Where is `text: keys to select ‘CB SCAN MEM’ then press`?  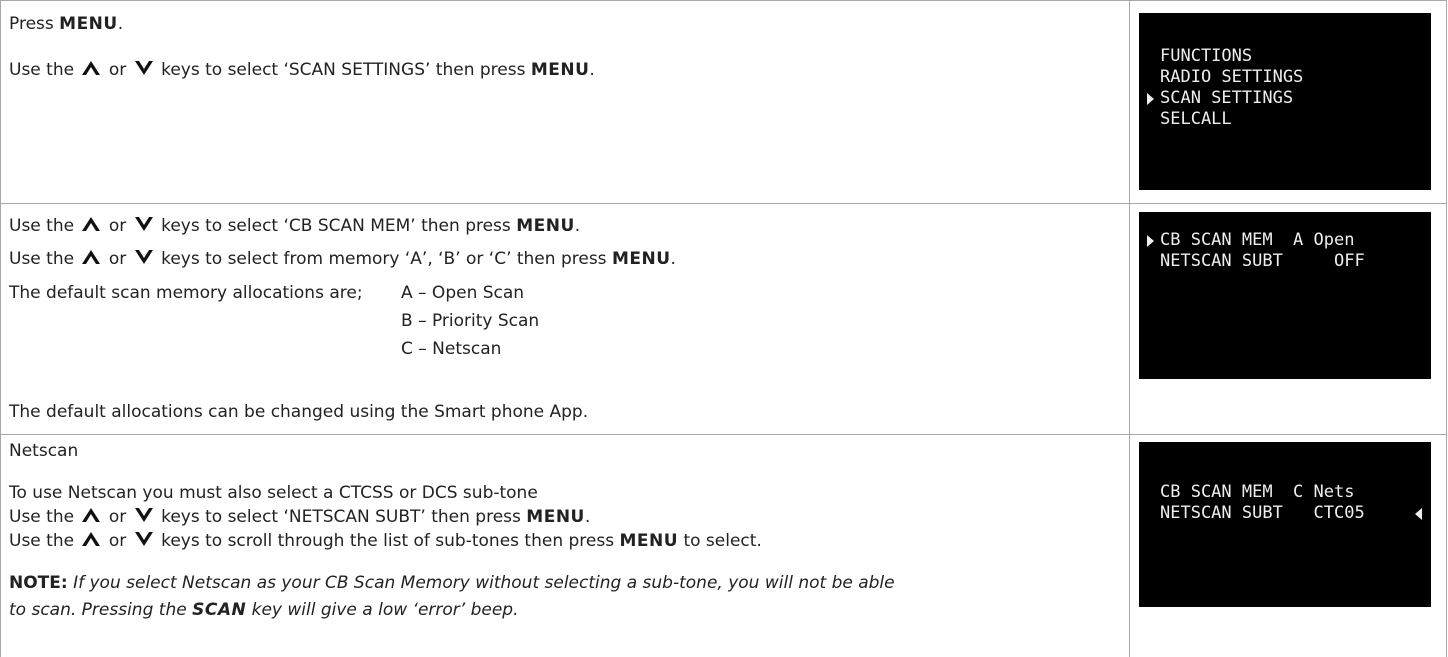
text: keys to select ‘CB SCAN MEM’ then press is located at coordinates (336, 226).